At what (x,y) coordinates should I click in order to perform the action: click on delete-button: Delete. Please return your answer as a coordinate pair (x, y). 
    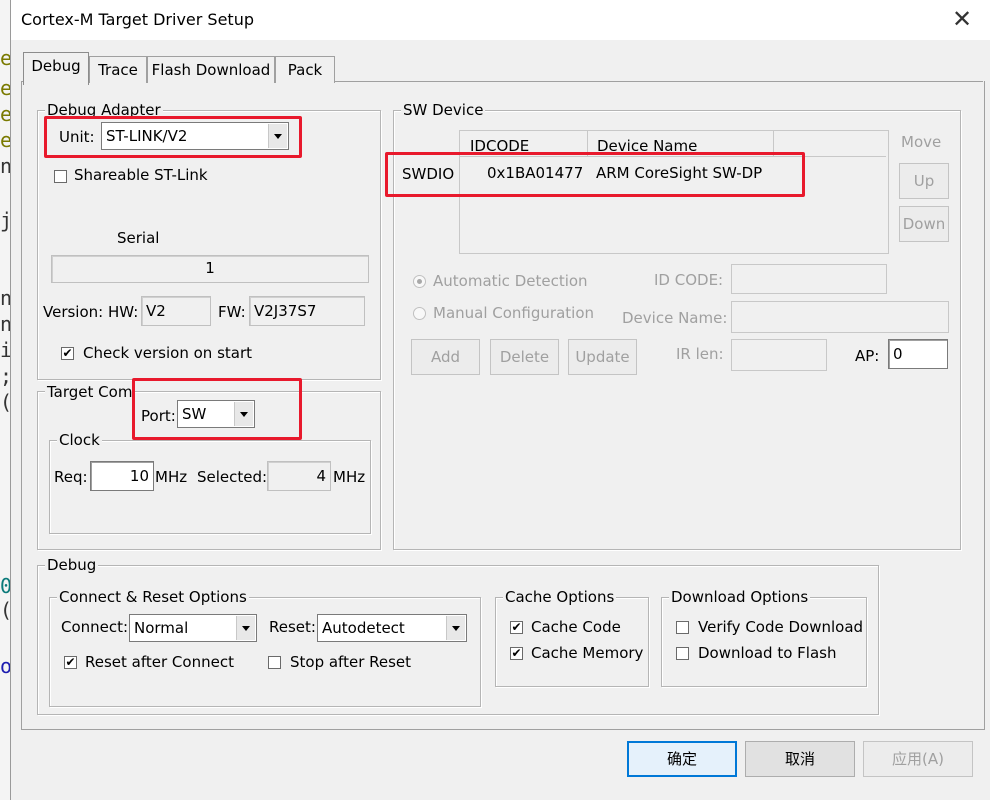
    Looking at the image, I should click on (524, 357).